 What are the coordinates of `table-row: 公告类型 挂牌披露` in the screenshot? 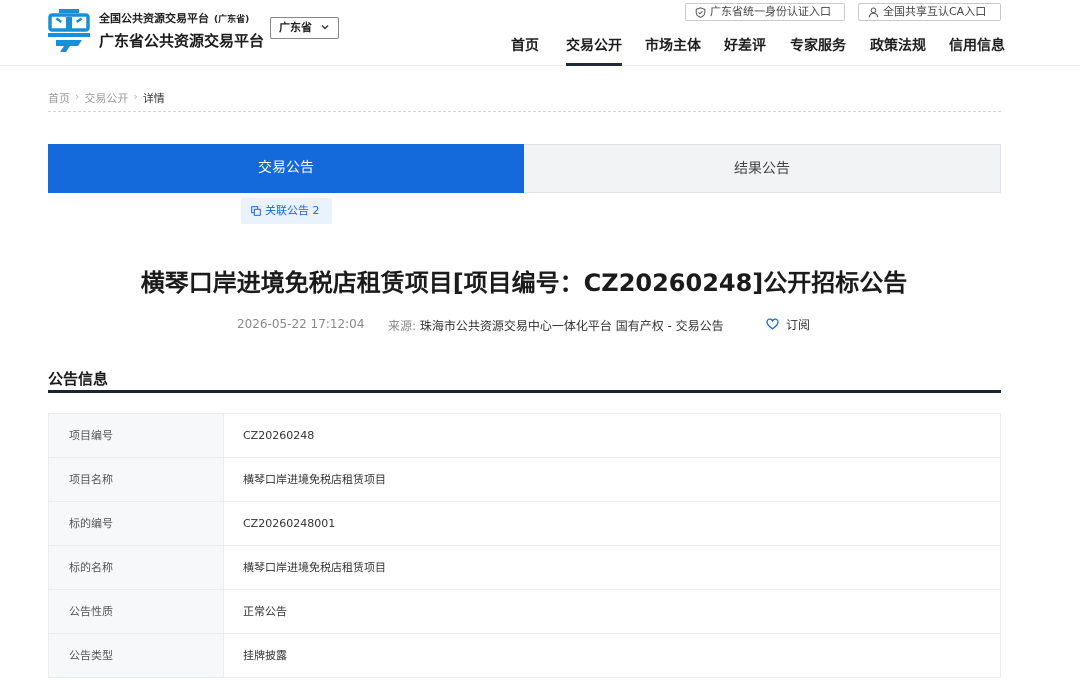 It's located at (524, 656).